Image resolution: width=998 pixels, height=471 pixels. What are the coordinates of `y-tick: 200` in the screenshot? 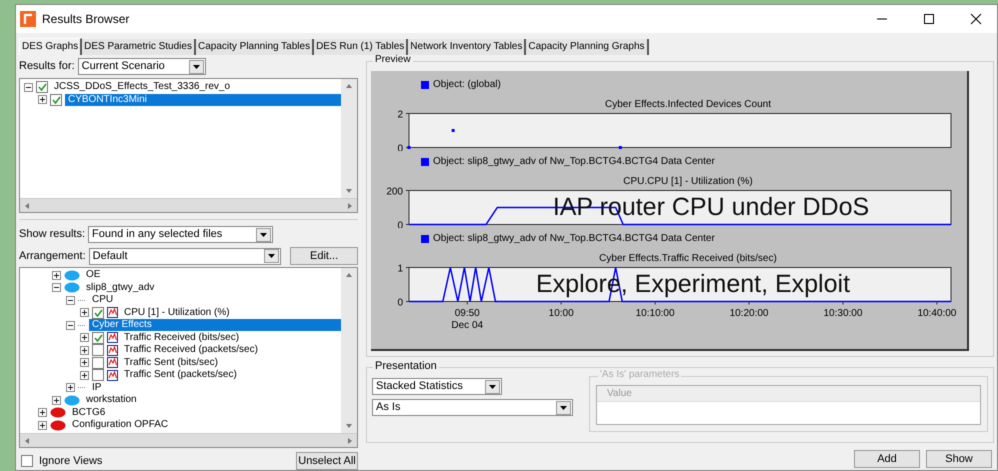 It's located at (398, 192).